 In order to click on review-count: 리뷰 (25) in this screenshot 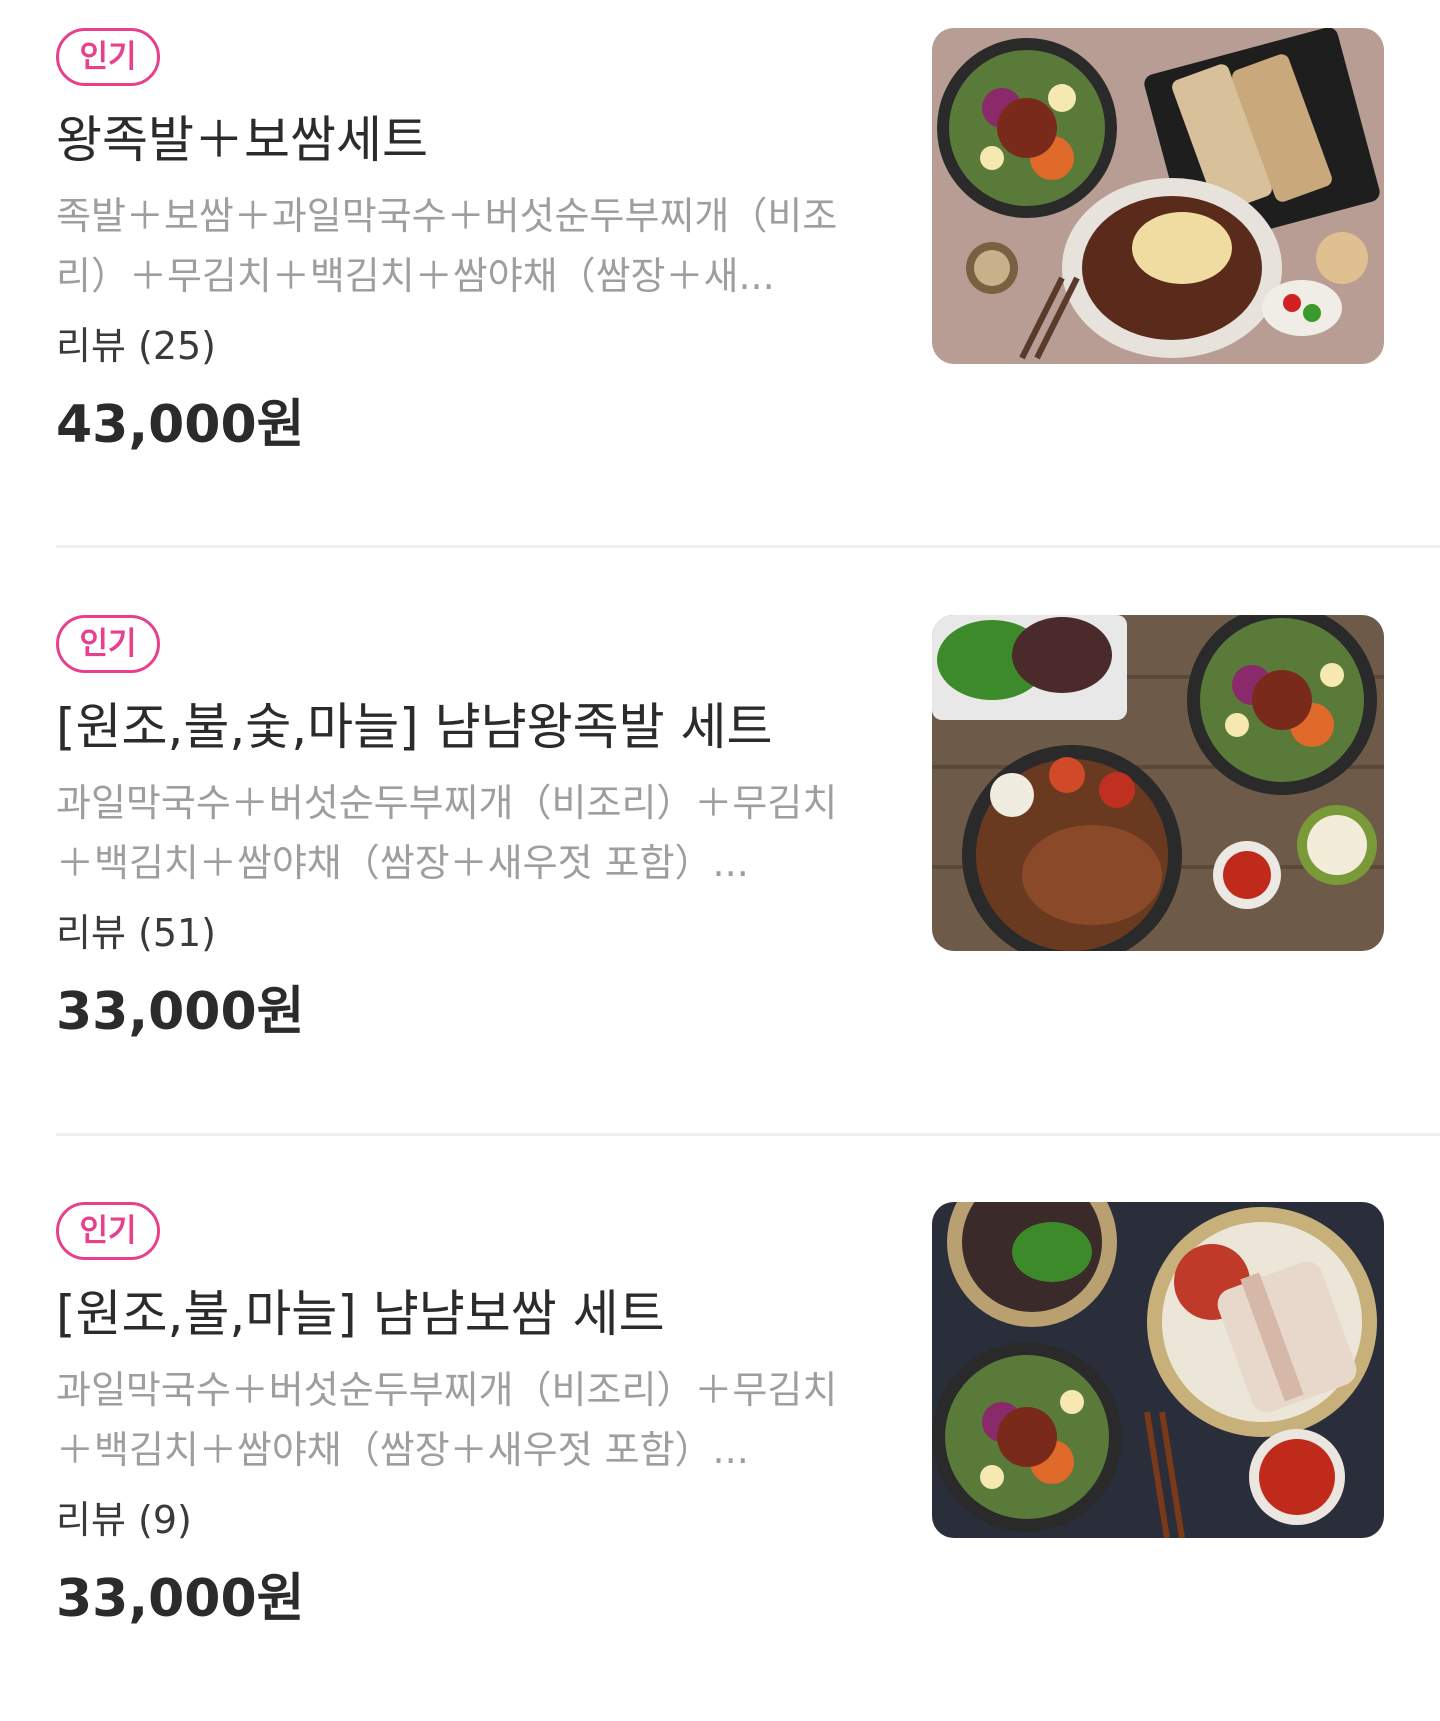, I will do `click(136, 346)`.